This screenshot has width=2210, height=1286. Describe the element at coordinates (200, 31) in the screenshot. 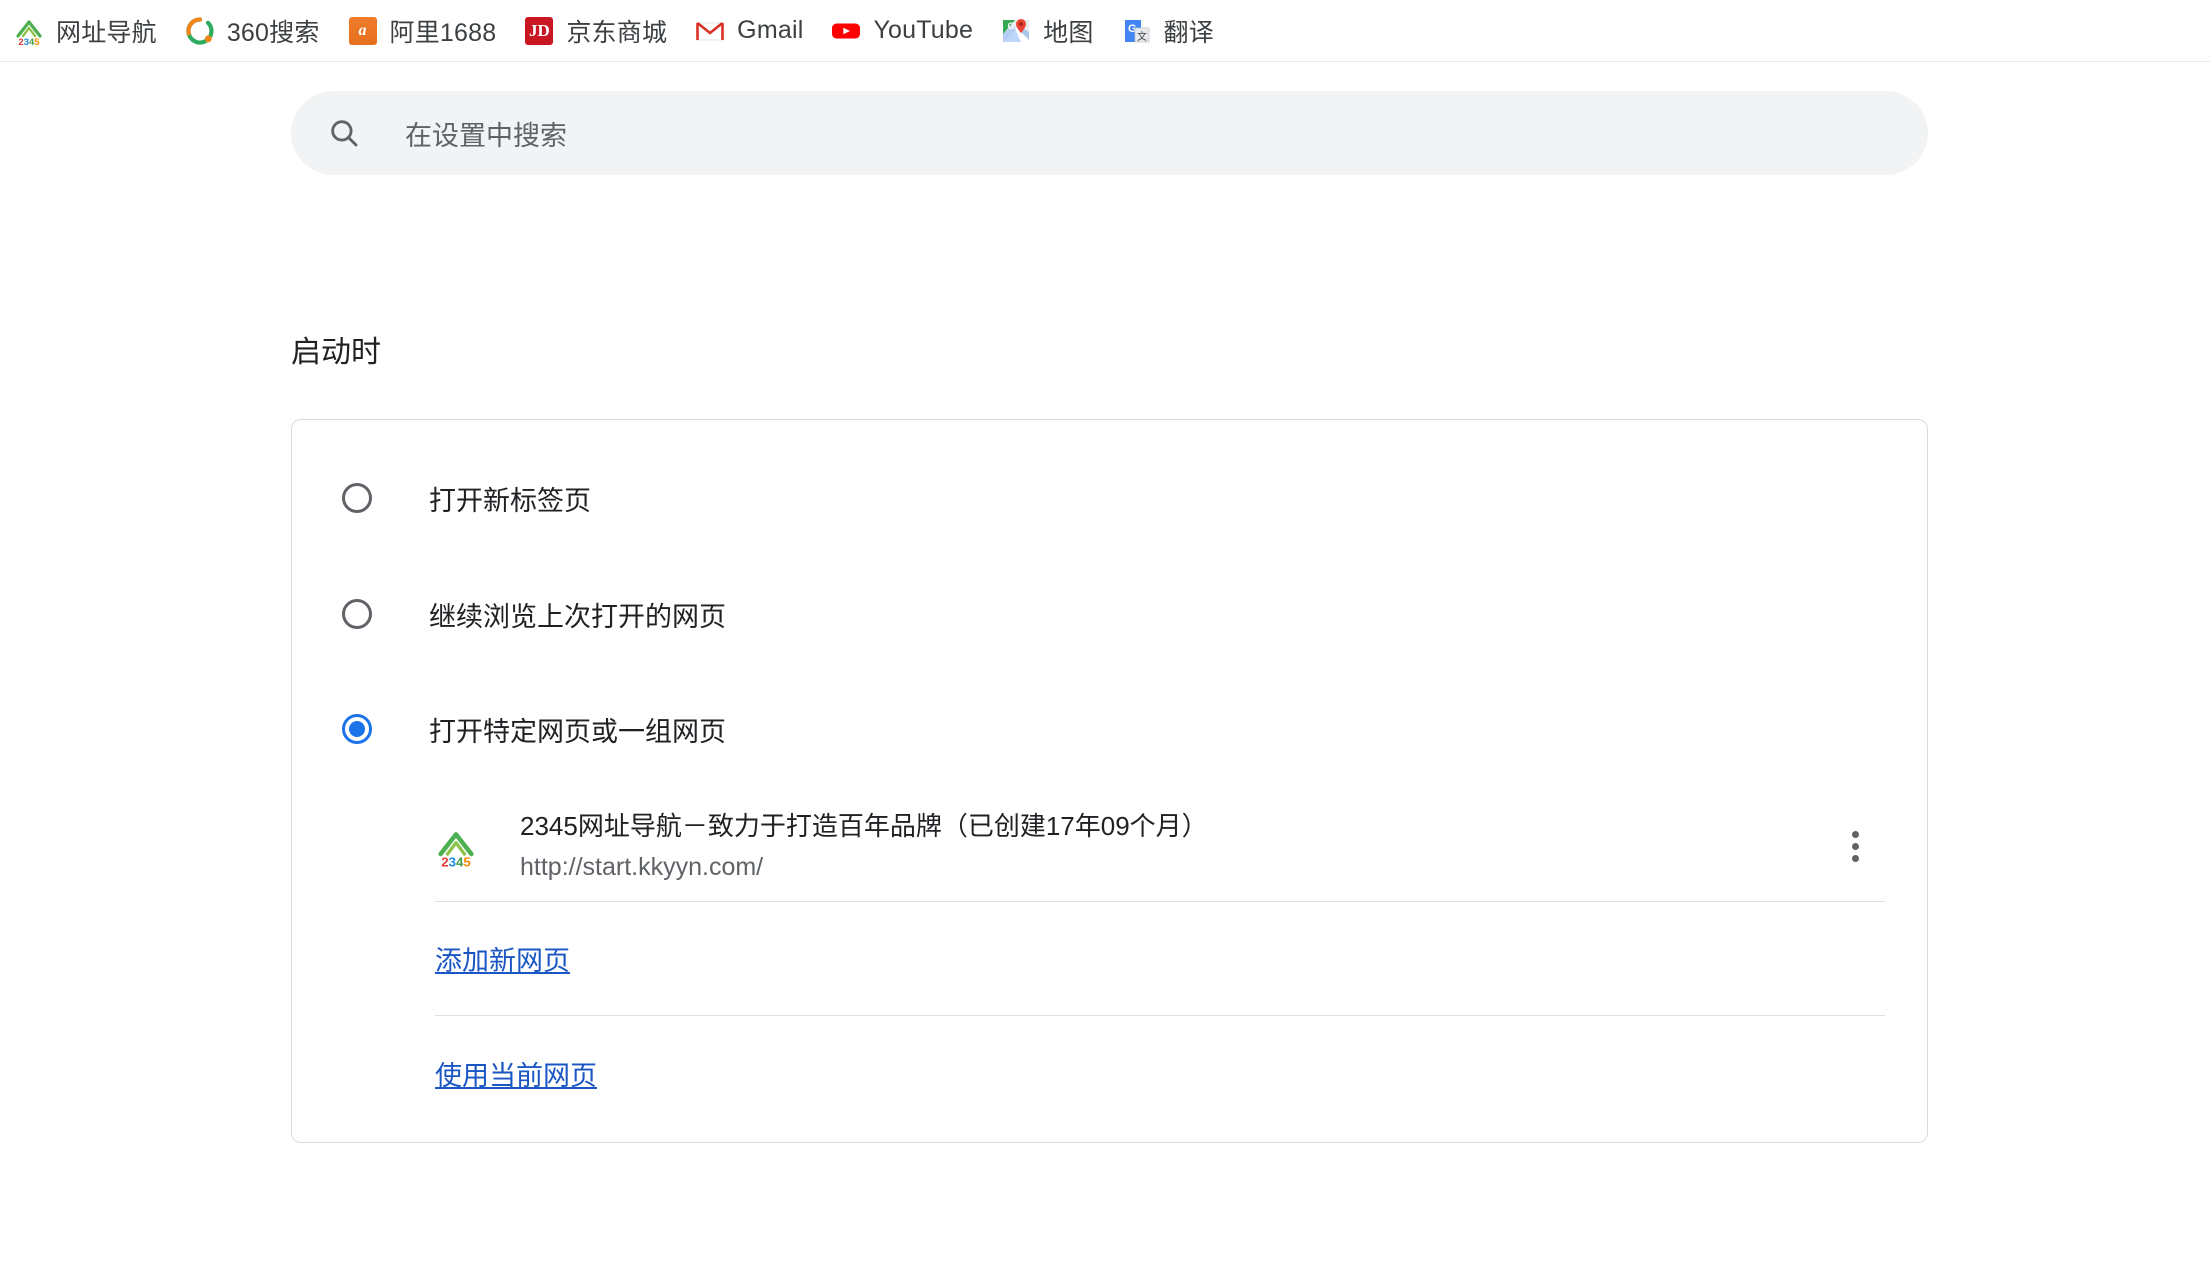

I see `360-search-icon` at that location.